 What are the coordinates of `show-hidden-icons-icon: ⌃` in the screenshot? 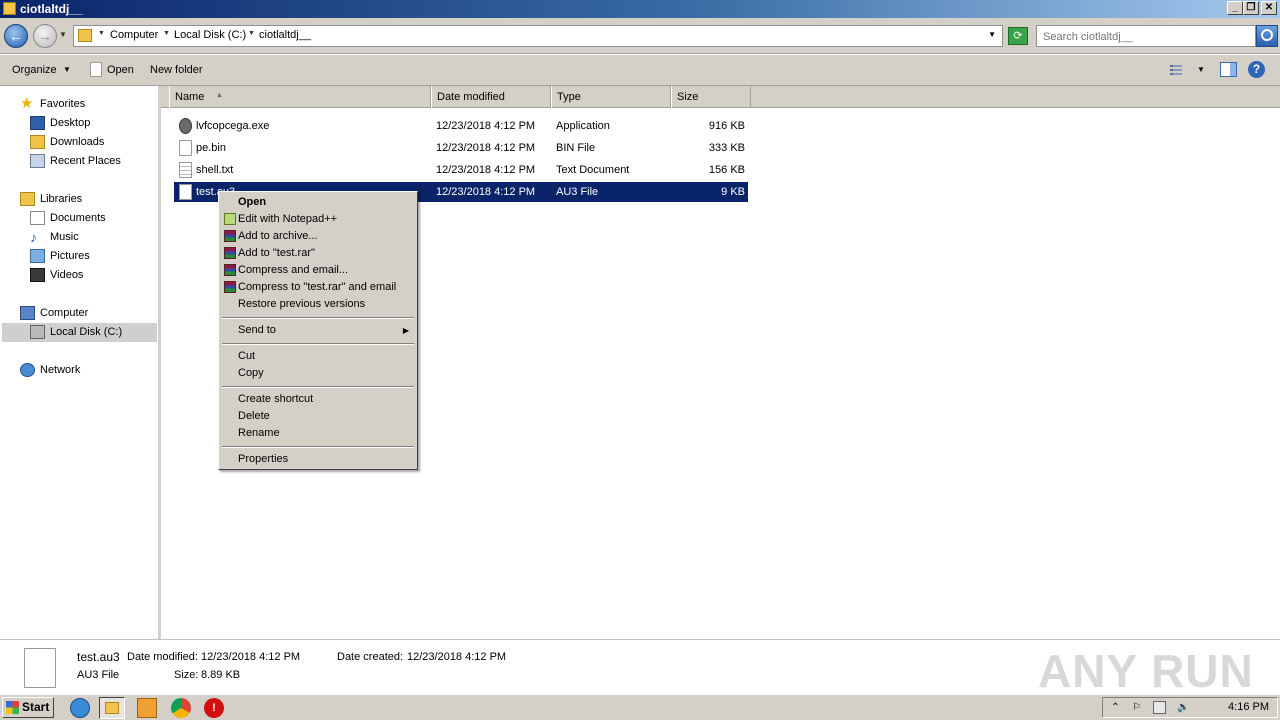 It's located at (1115, 707).